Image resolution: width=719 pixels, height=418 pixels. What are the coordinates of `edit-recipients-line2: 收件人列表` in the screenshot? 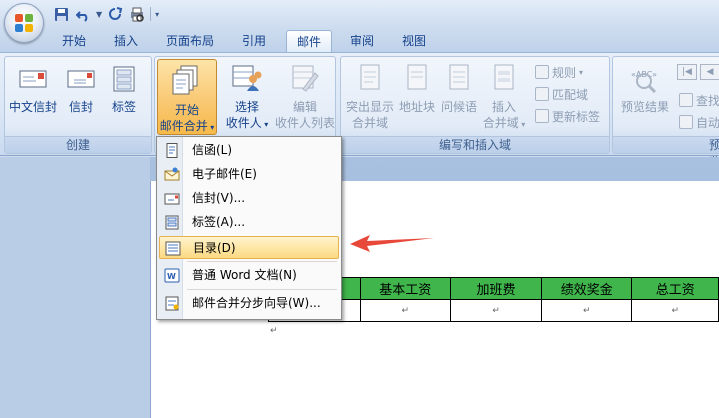 It's located at (304, 123).